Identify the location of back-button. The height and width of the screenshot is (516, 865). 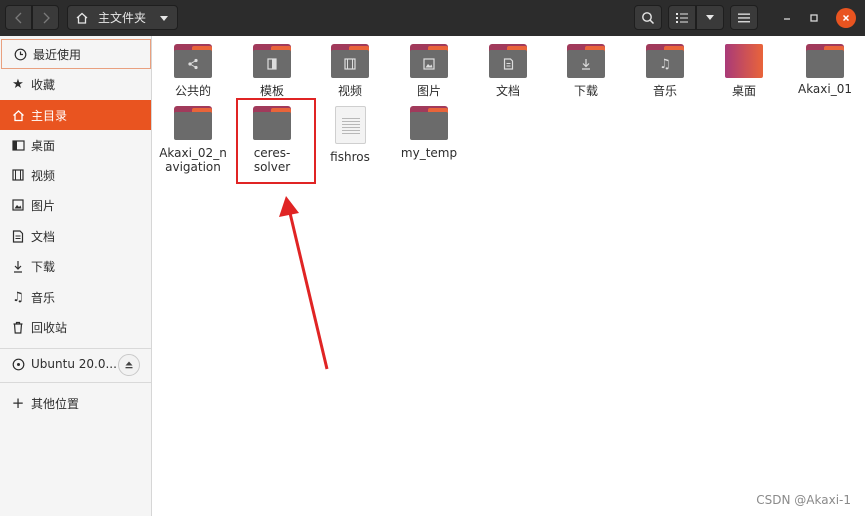
(18, 17).